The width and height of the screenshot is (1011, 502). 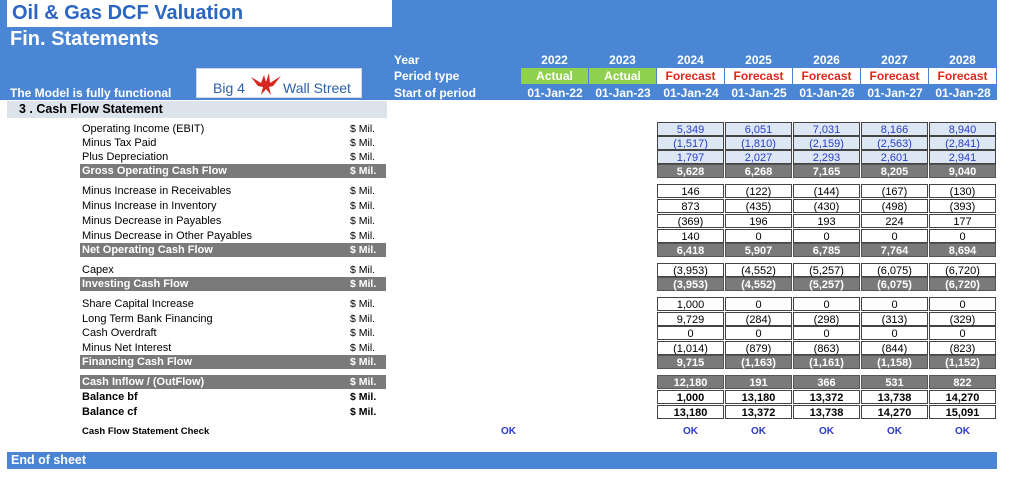 I want to click on value-cell: 2,027, so click(x=758, y=157).